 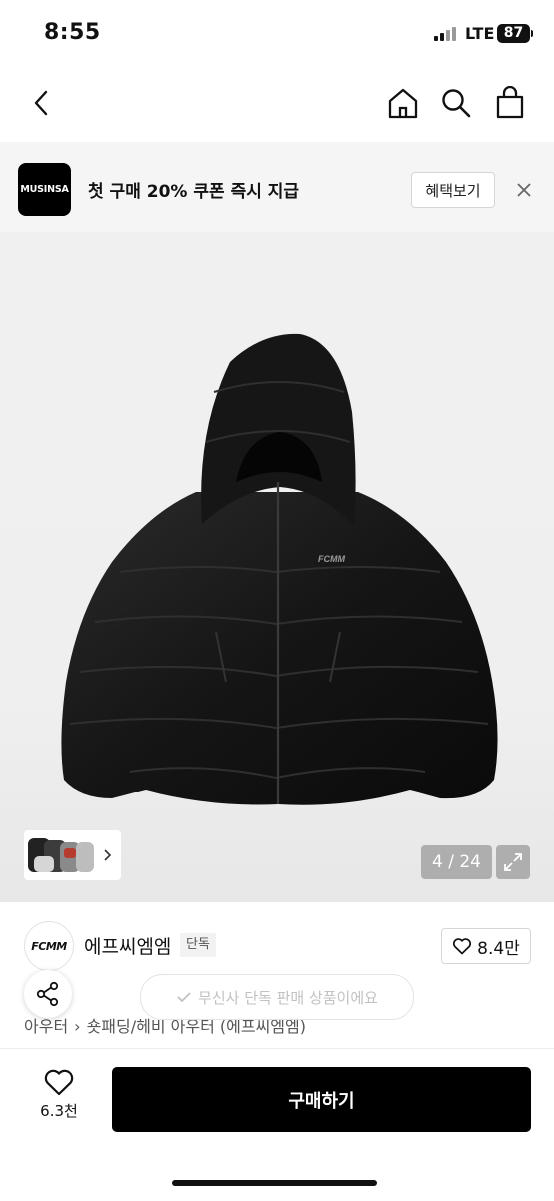 What do you see at coordinates (44, 189) in the screenshot?
I see `musinsa-logo: MUSINSA` at bounding box center [44, 189].